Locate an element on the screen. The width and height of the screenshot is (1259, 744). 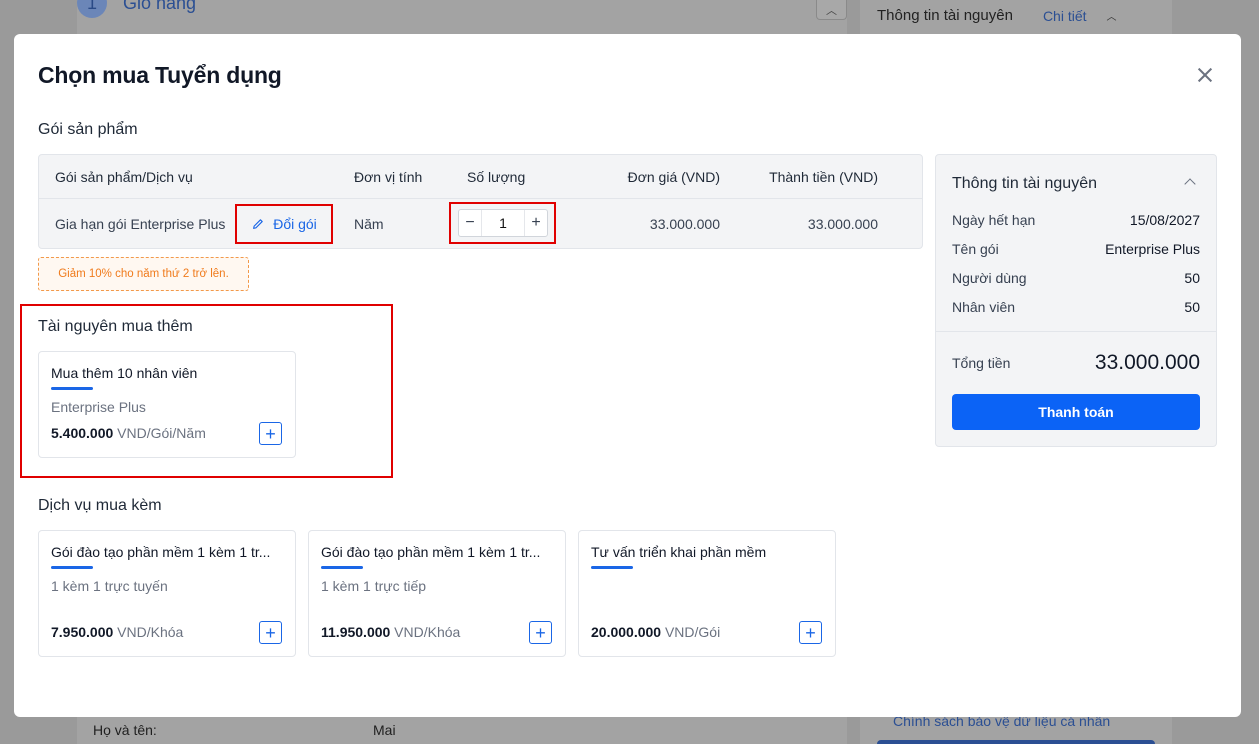
collapse-button: ︿ is located at coordinates (831, 10).